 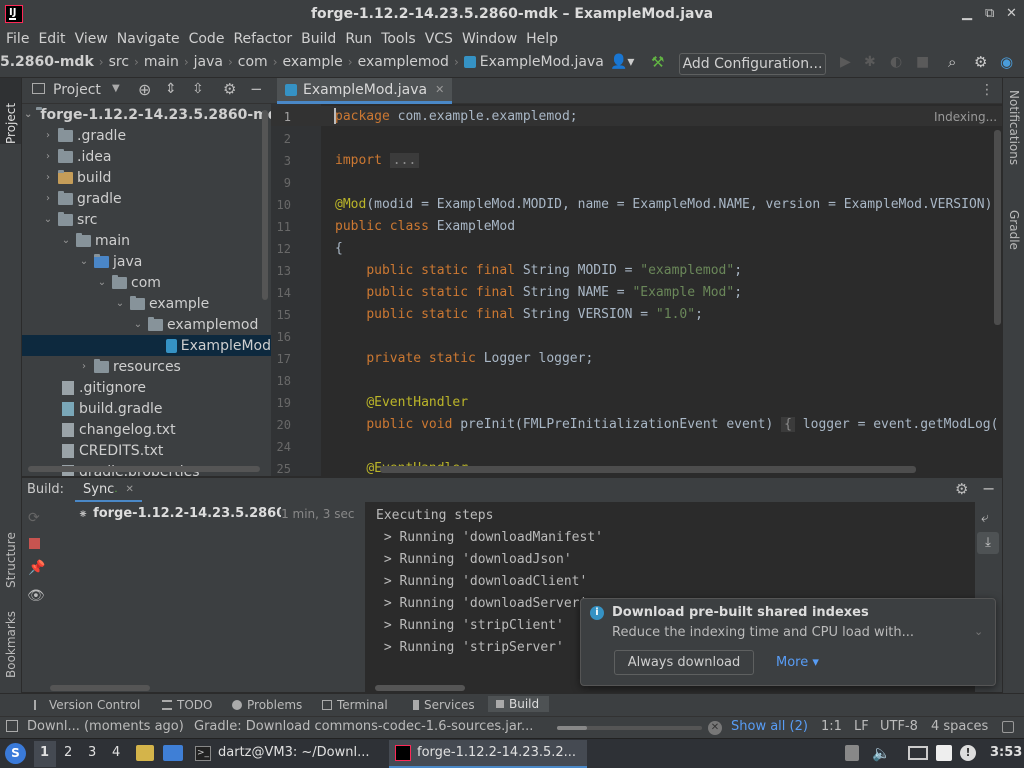 I want to click on tab-examplemod-java: ExampleMod.java ✕, so click(x=365, y=91).